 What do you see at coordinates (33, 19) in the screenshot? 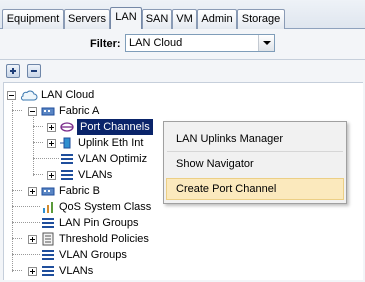
I see `tab-equipment: Equipment` at bounding box center [33, 19].